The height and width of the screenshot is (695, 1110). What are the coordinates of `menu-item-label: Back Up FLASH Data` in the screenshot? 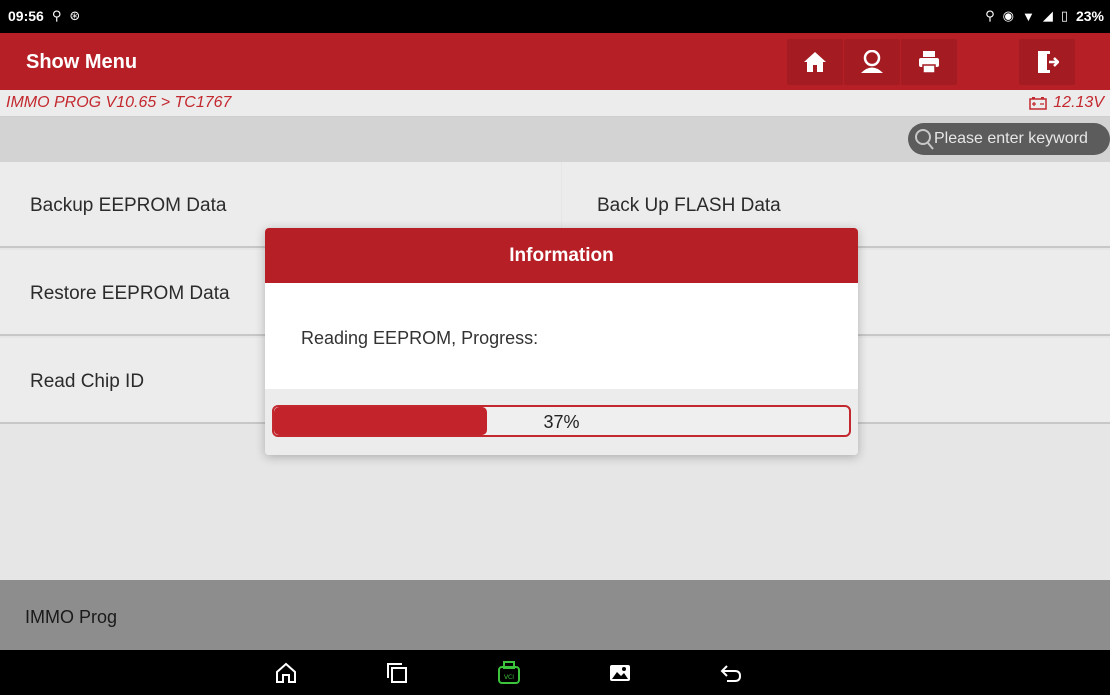 It's located at (689, 205).